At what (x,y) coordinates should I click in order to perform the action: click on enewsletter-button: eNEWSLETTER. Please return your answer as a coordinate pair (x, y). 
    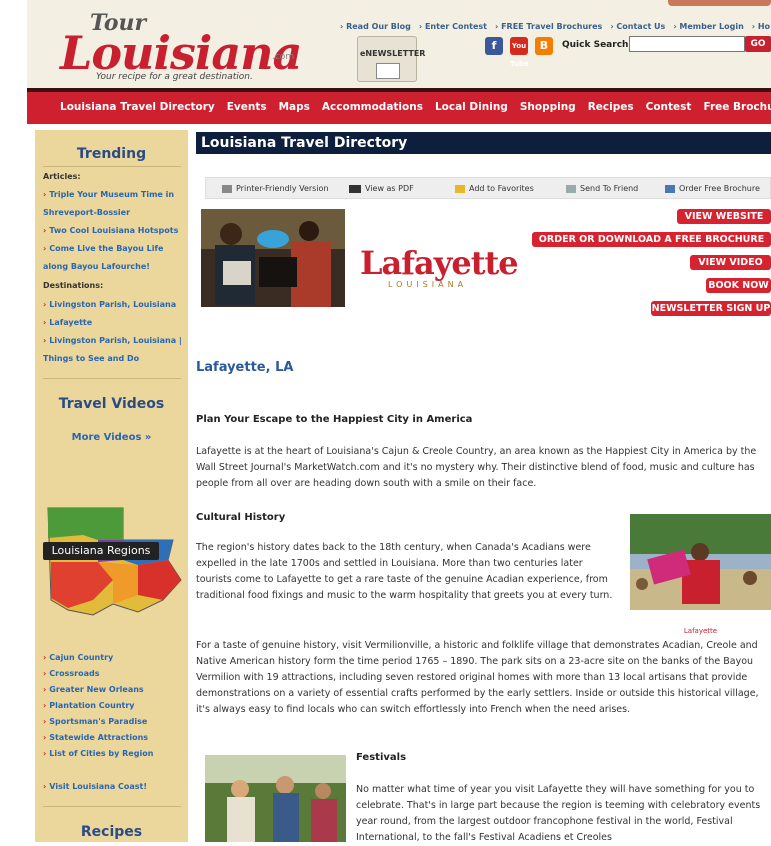
    Looking at the image, I should click on (391, 59).